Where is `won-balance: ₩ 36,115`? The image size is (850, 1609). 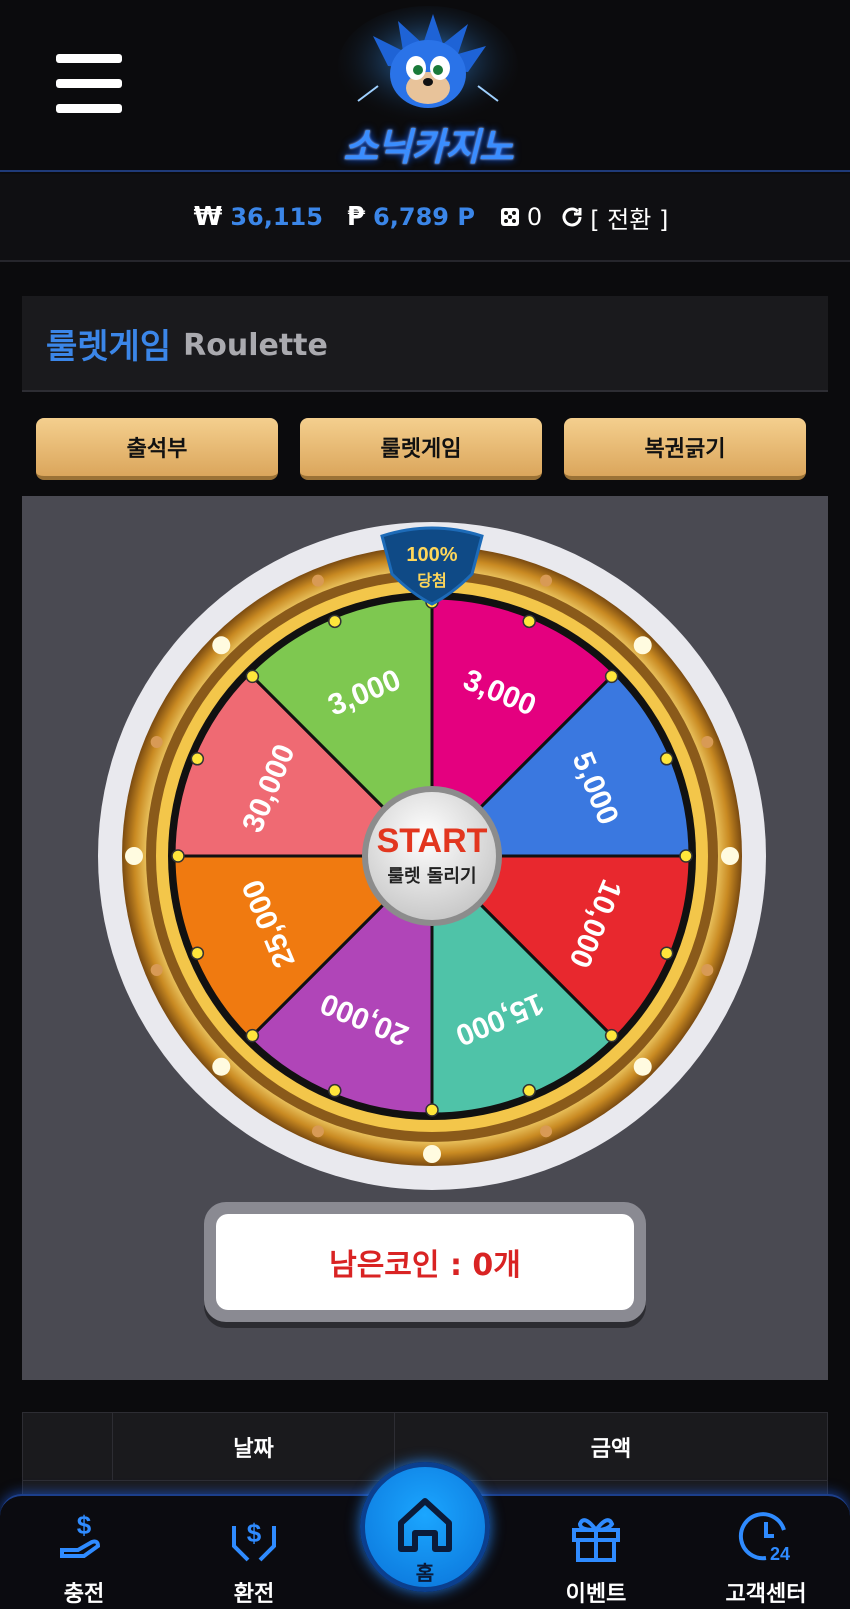
won-balance: ₩ 36,115 is located at coordinates (258, 217).